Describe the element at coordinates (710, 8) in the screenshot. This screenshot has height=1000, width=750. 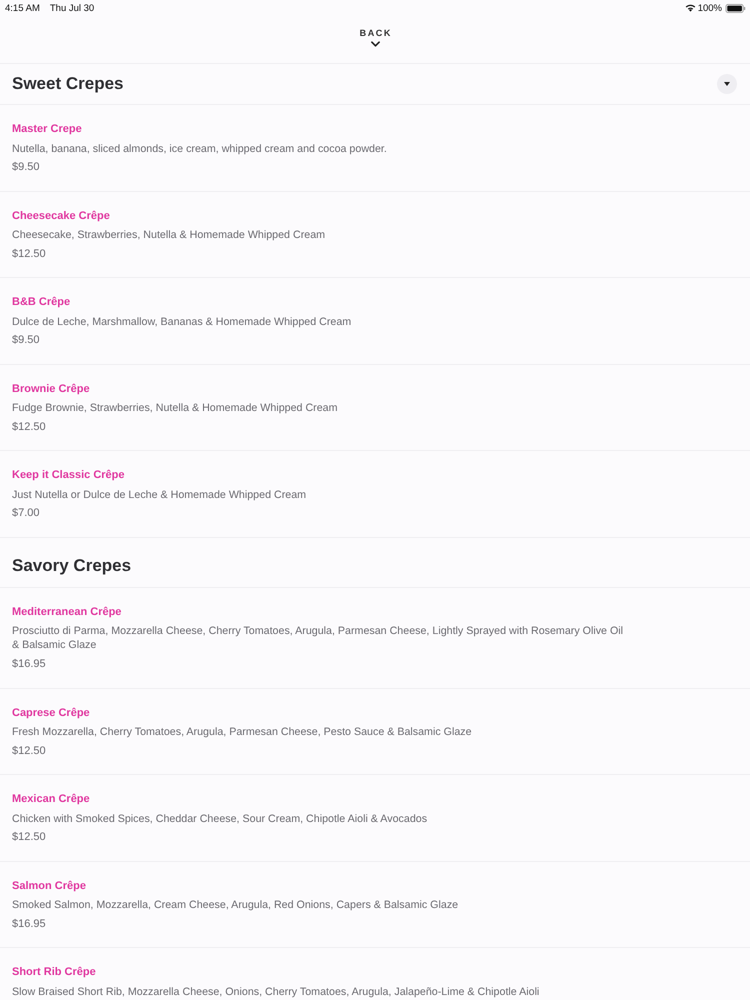
I see `battery-percent: 100%` at that location.